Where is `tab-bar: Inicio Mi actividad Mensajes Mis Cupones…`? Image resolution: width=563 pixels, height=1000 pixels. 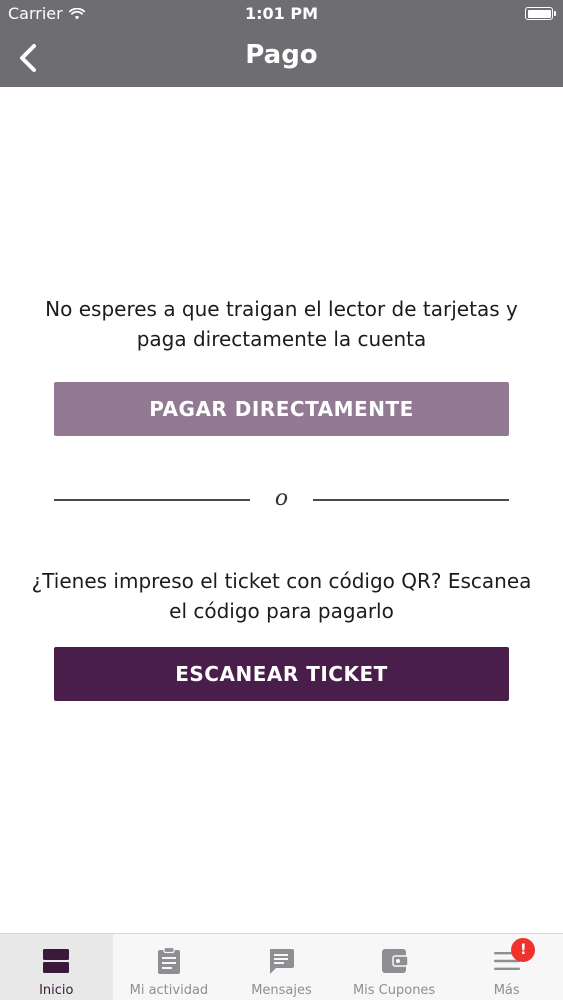 tab-bar: Inicio Mi actividad Mensajes Mis Cupones… is located at coordinates (281, 966).